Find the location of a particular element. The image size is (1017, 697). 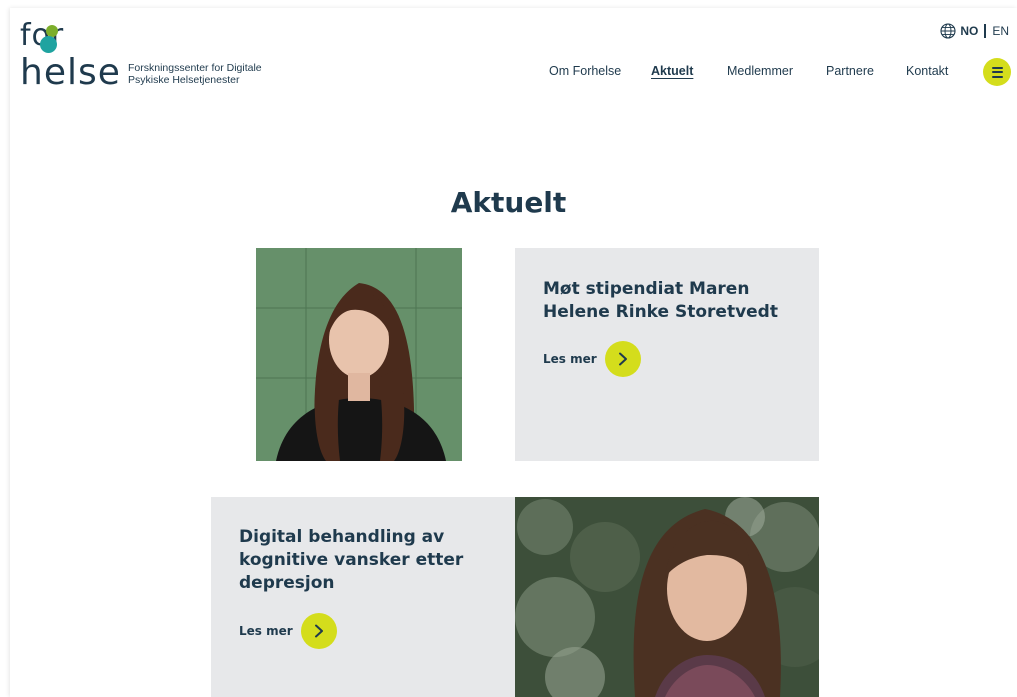

article-2-photo is located at coordinates (667, 597).